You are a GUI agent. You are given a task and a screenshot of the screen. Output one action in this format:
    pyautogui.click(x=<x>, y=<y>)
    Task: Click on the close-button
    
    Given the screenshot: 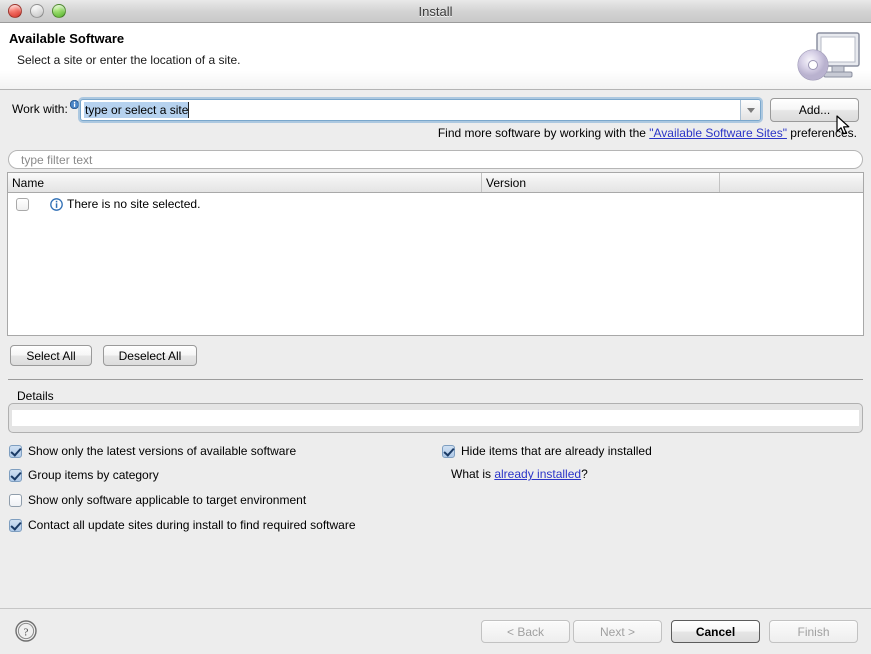 What is the action you would take?
    pyautogui.click(x=15, y=11)
    